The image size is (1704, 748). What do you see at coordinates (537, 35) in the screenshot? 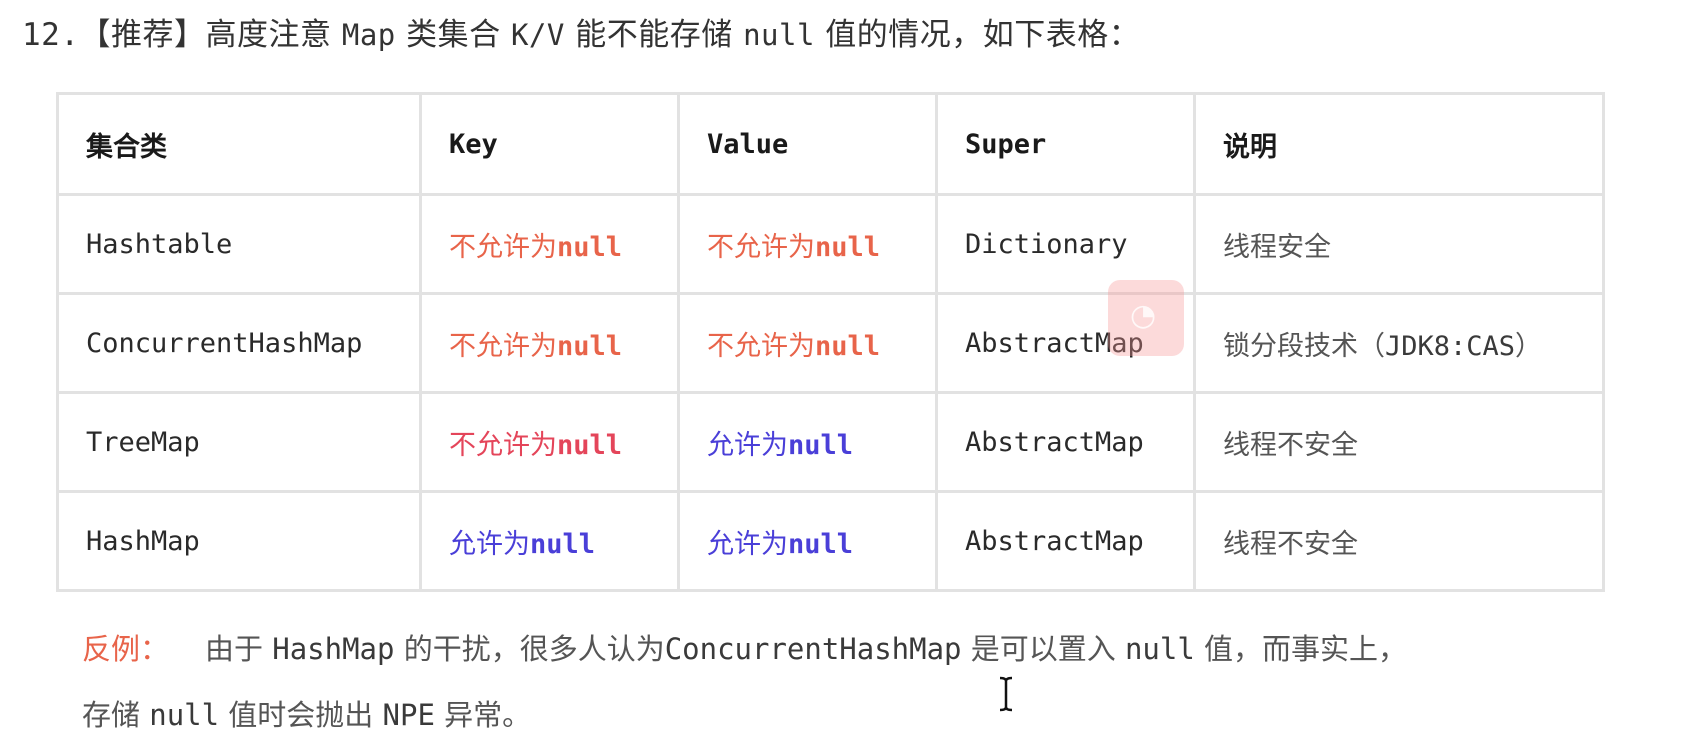
I see `heading-code: K/V` at bounding box center [537, 35].